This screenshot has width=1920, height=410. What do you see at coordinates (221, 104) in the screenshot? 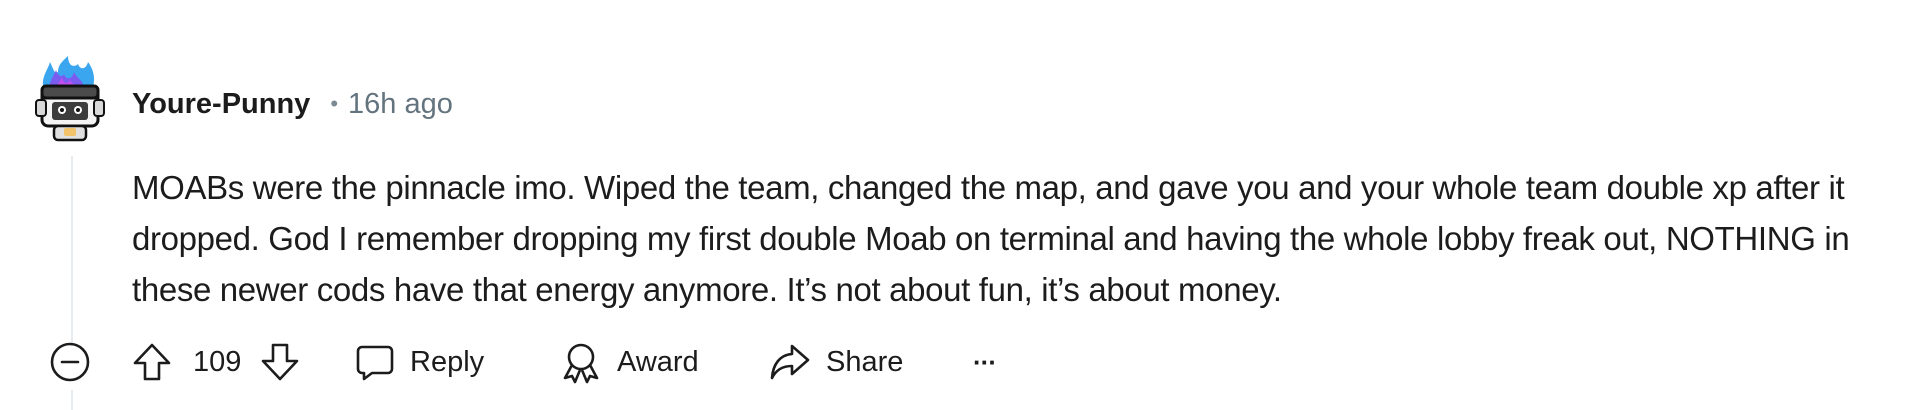
I see `author-username: Youre-Punny` at bounding box center [221, 104].